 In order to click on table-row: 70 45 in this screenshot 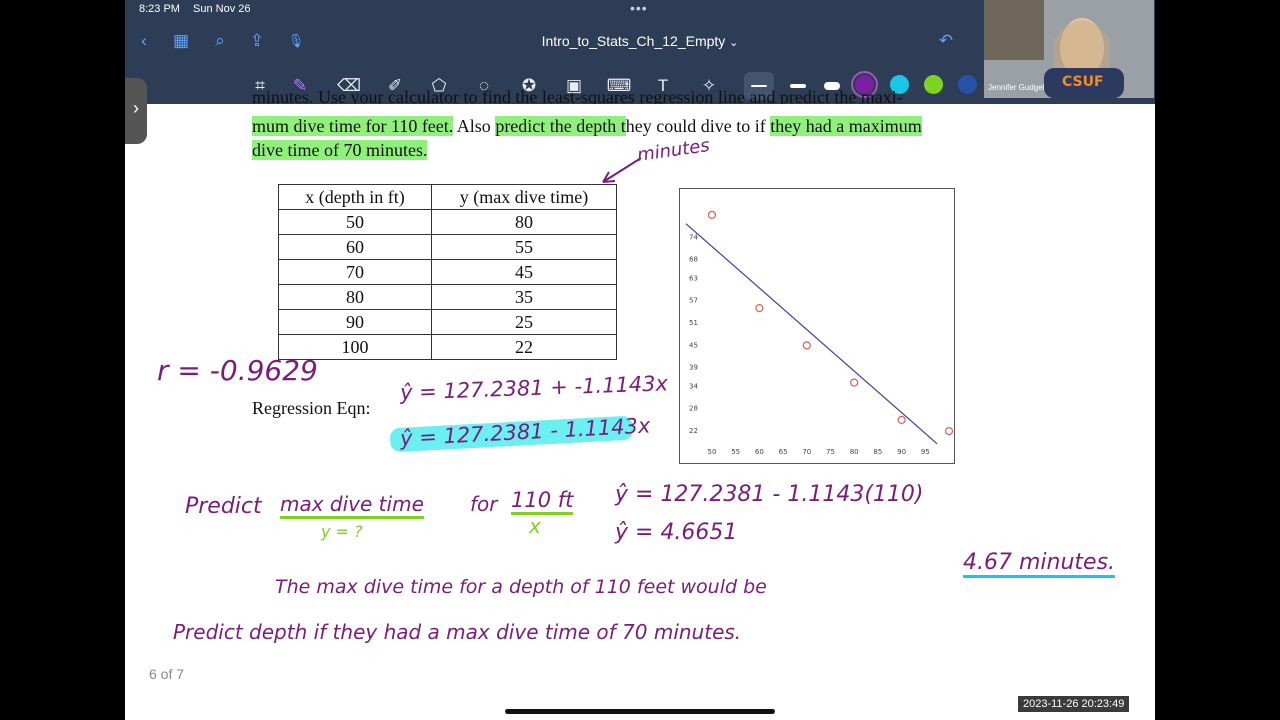, I will do `click(447, 272)`.